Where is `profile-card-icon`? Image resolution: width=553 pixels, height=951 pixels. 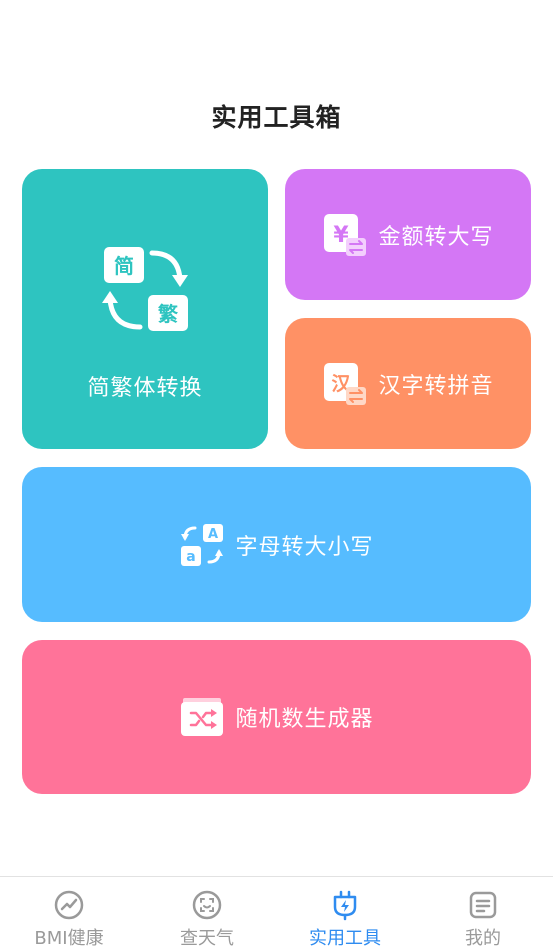
profile-card-icon is located at coordinates (483, 905).